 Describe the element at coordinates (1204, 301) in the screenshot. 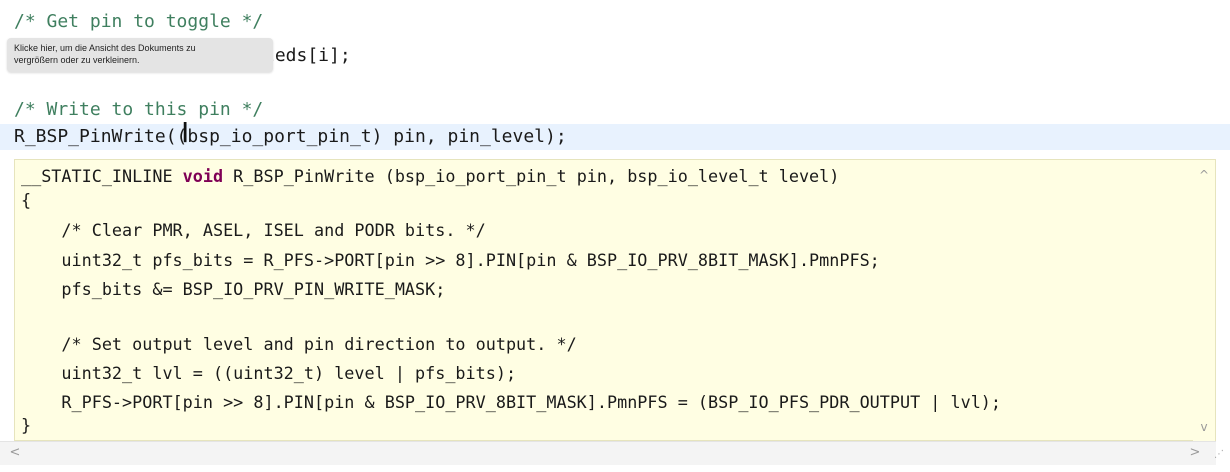

I see `vertical-scrollbar: ^ v` at that location.